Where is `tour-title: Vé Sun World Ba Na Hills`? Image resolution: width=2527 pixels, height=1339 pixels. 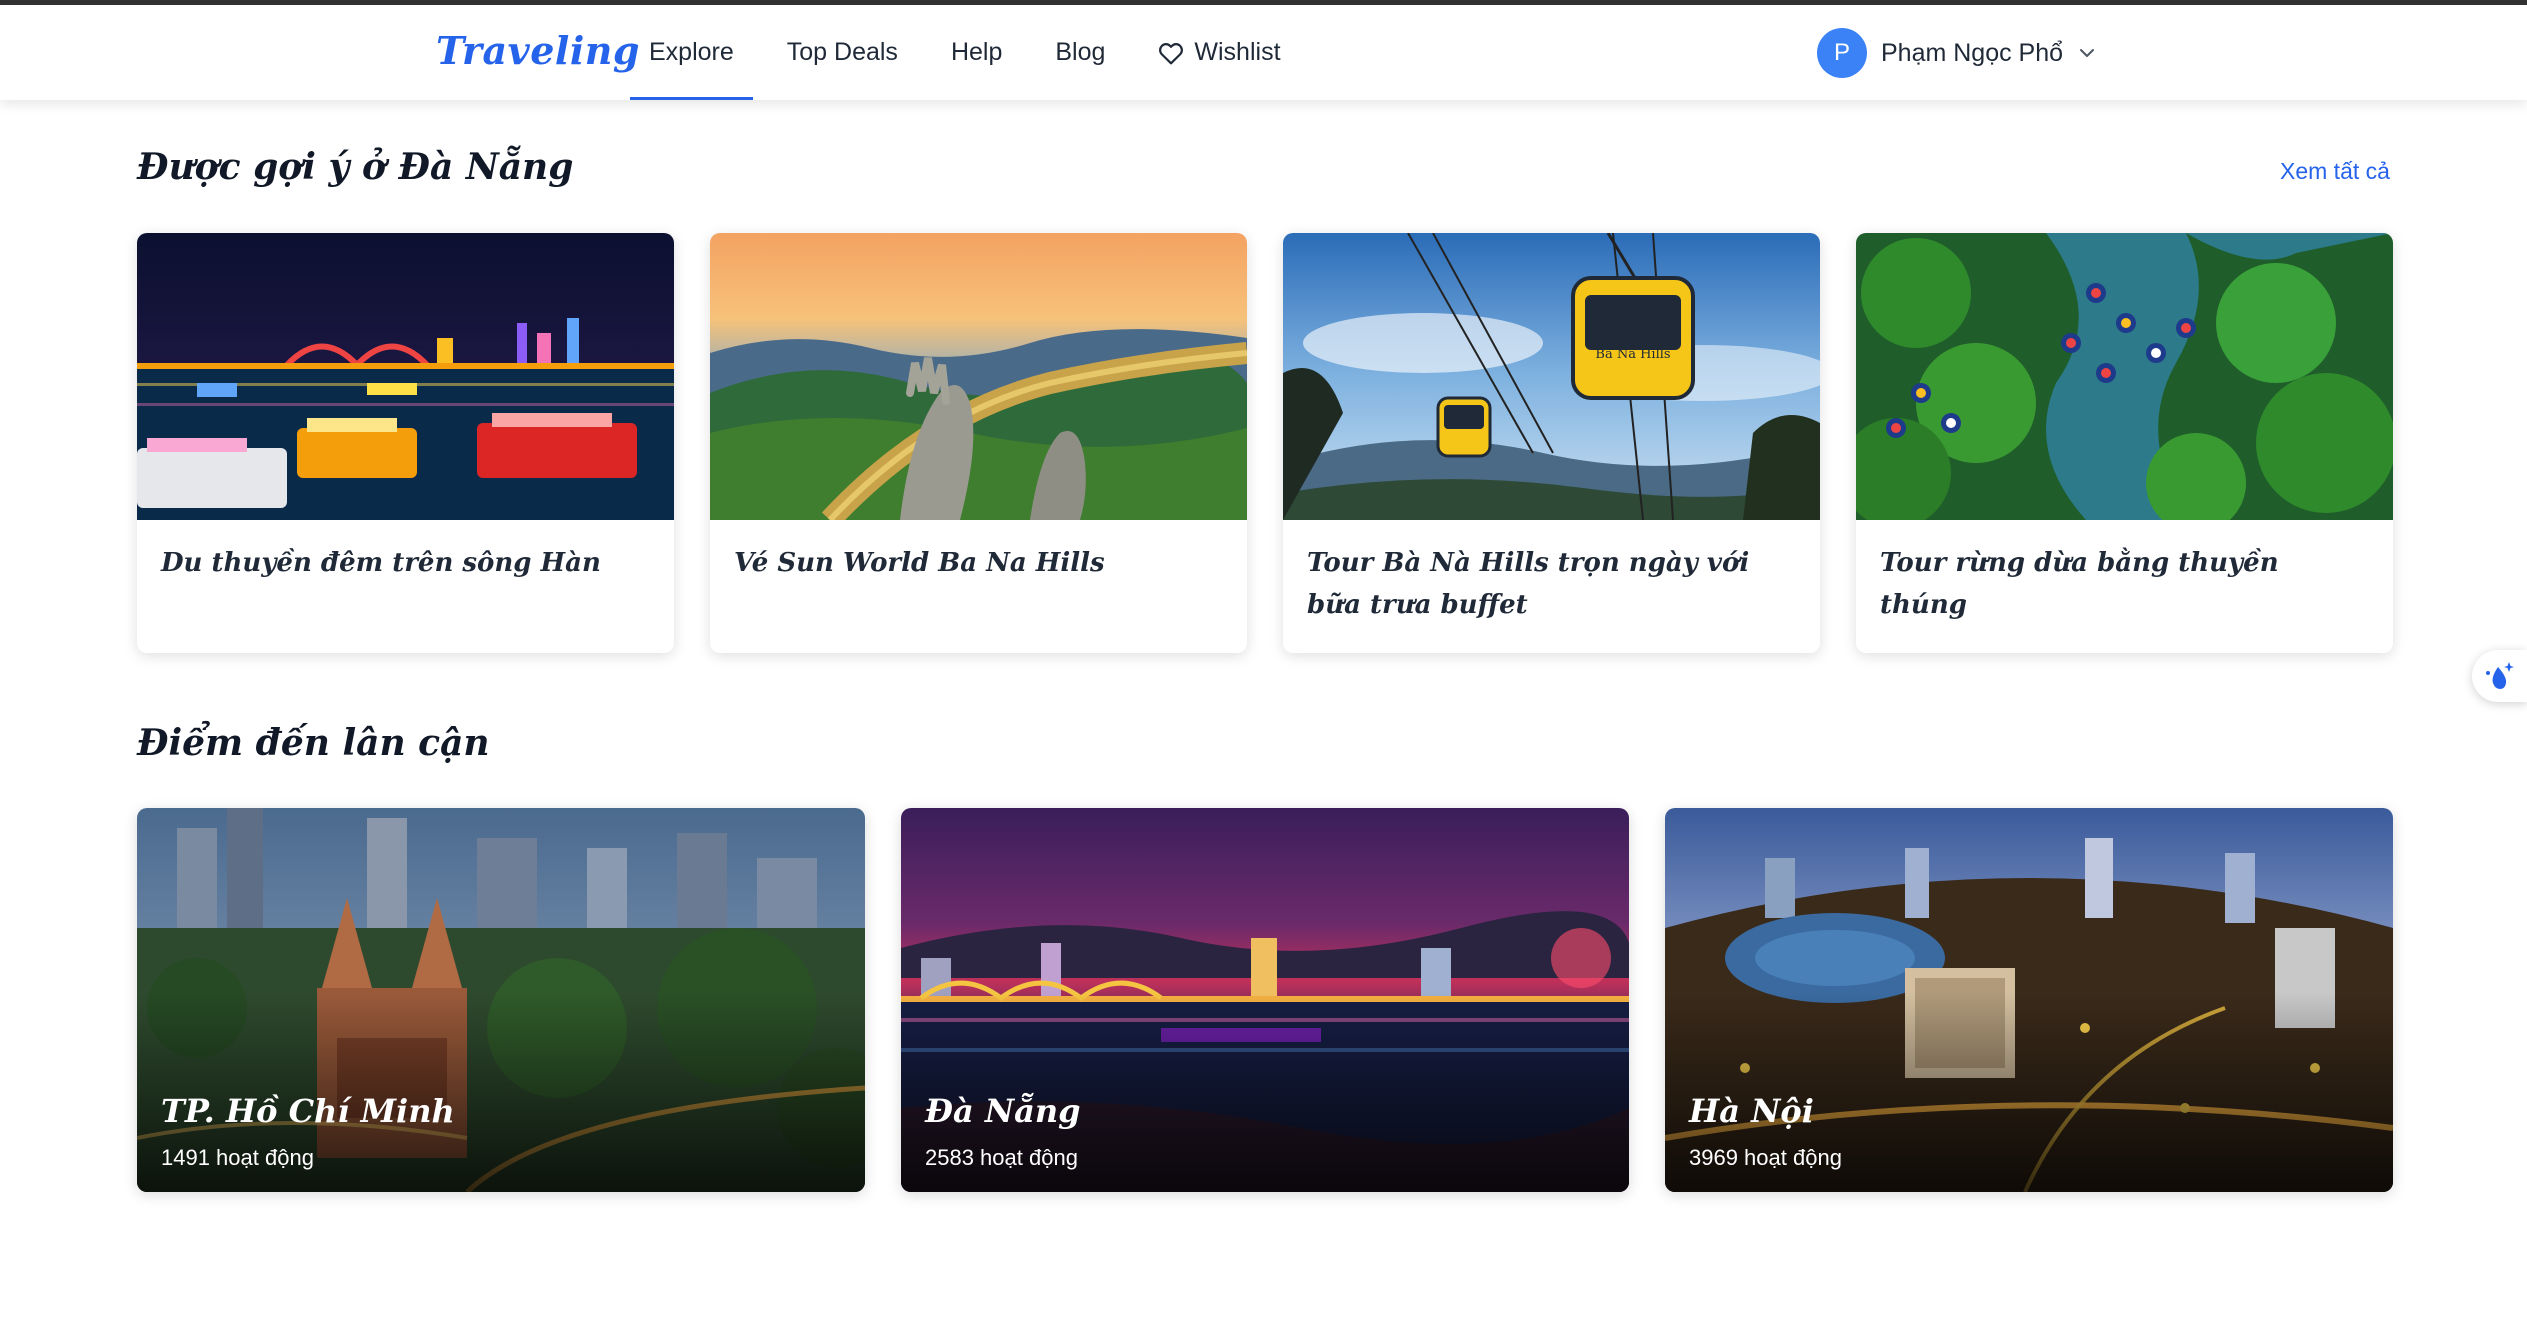 tour-title: Vé Sun World Ba Na Hills is located at coordinates (919, 563).